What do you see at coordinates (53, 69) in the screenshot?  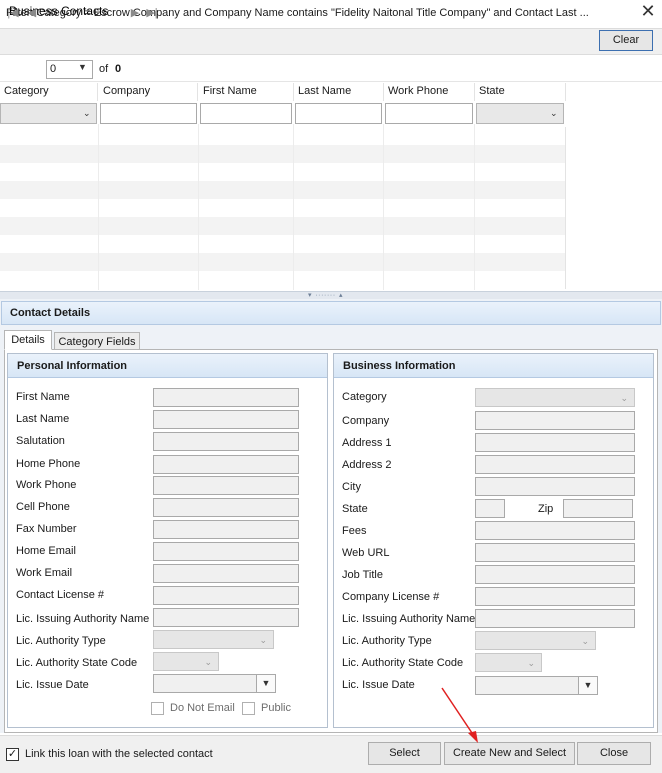 I see `page-number-value: 0` at bounding box center [53, 69].